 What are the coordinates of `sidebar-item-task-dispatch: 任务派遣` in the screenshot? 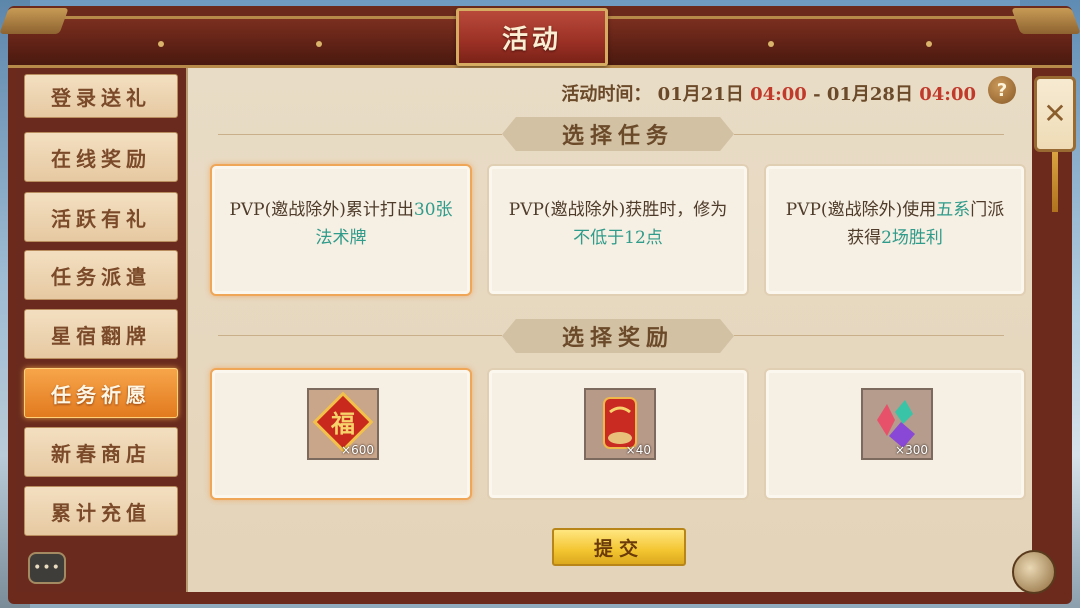 It's located at (101, 275).